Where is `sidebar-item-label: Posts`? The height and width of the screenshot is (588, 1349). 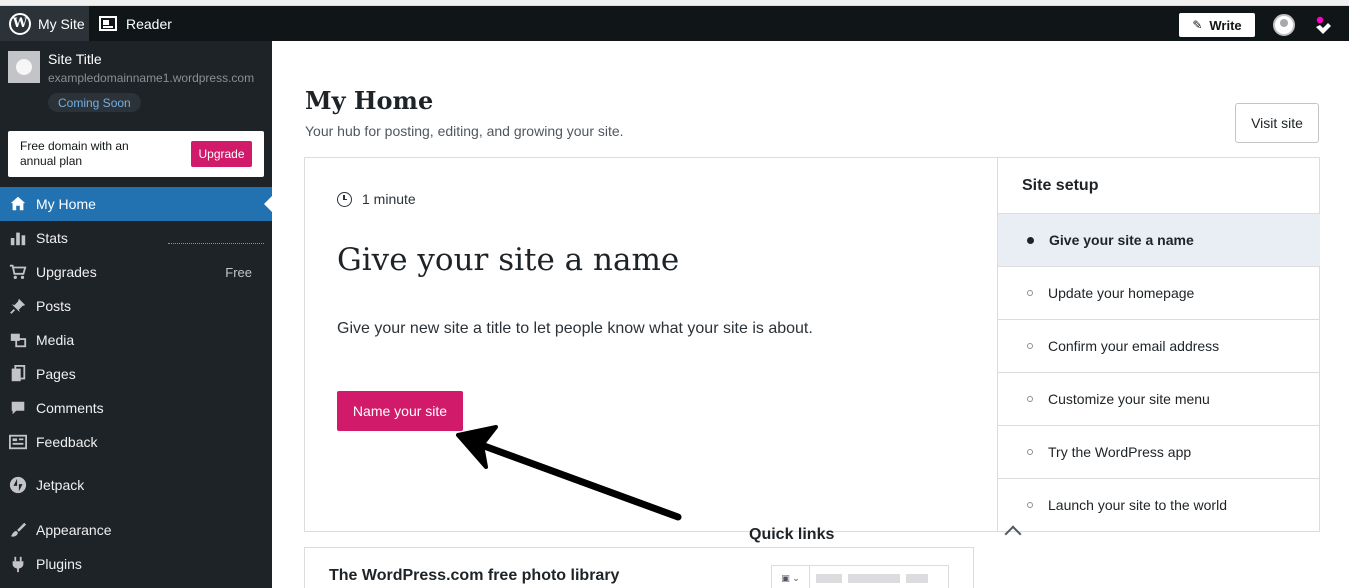 sidebar-item-label: Posts is located at coordinates (54, 306).